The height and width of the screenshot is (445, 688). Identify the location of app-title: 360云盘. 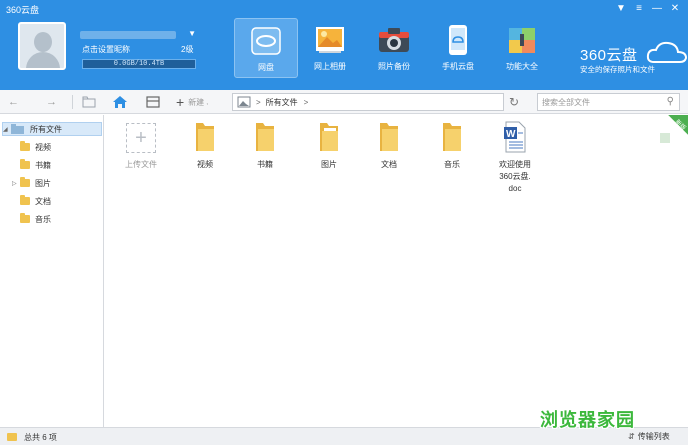
(23, 10).